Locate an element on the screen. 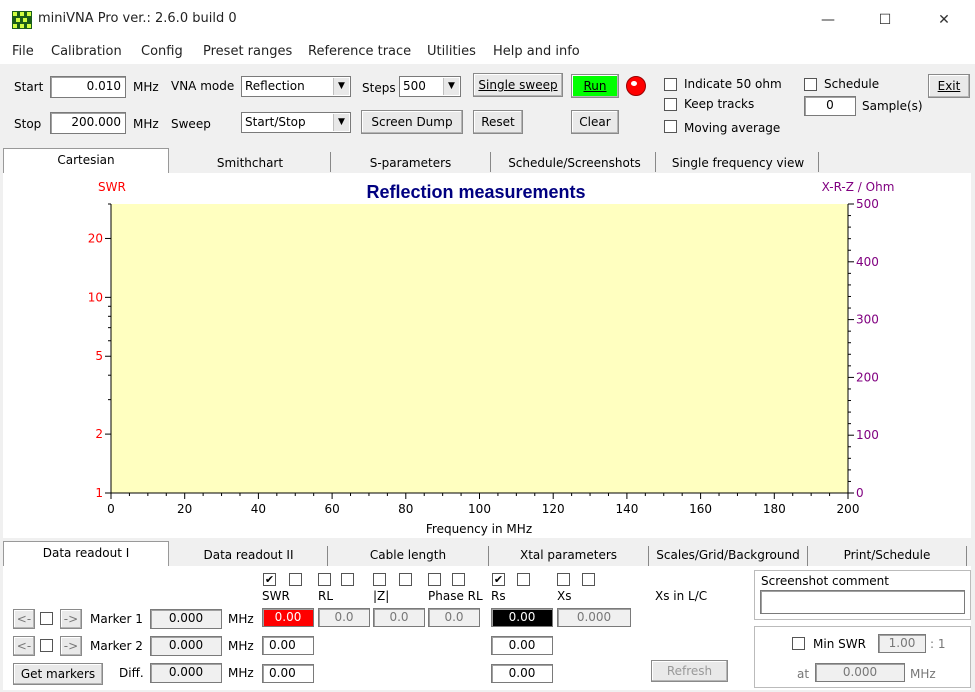 This screenshot has height=692, width=975. indicate-50-ohm-checkbox is located at coordinates (670, 84).